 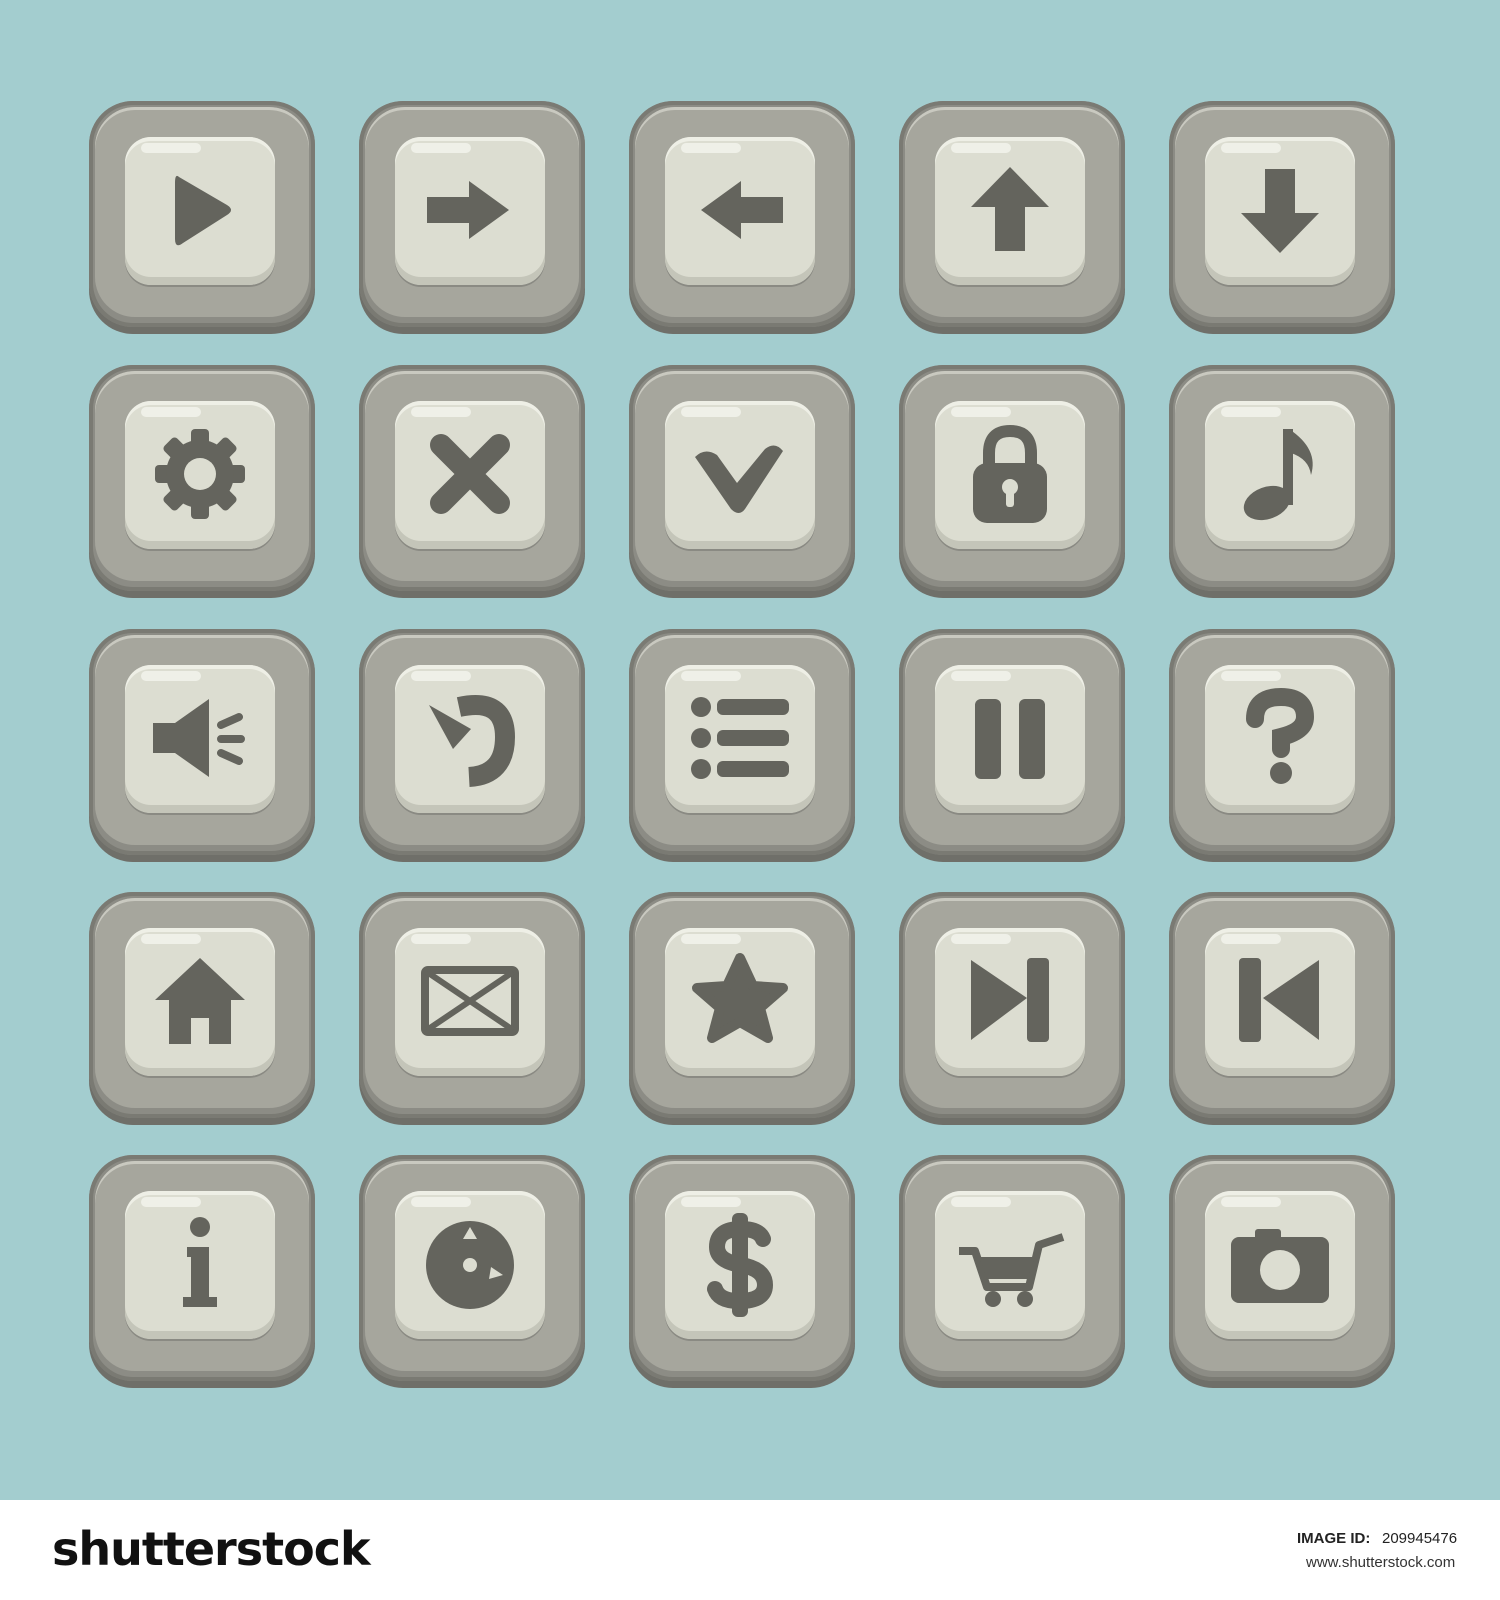 I want to click on image-id-label: IMAGE ID:, so click(x=1334, y=1538).